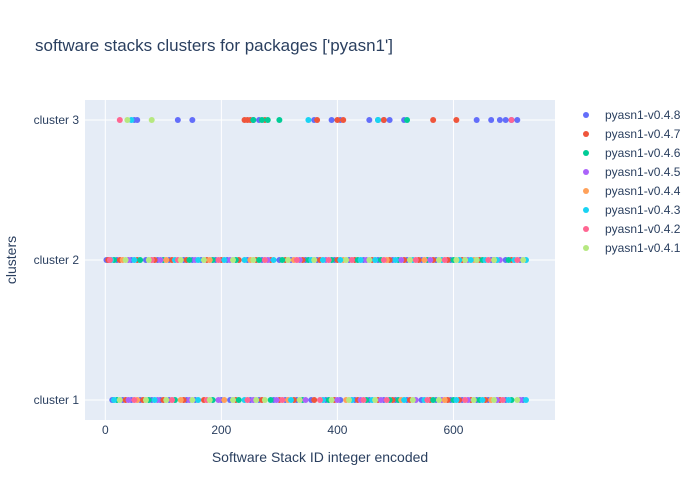 This screenshot has width=700, height=500. Describe the element at coordinates (632, 191) in the screenshot. I see `legend-item: pyasn1-v0.4.4` at that location.